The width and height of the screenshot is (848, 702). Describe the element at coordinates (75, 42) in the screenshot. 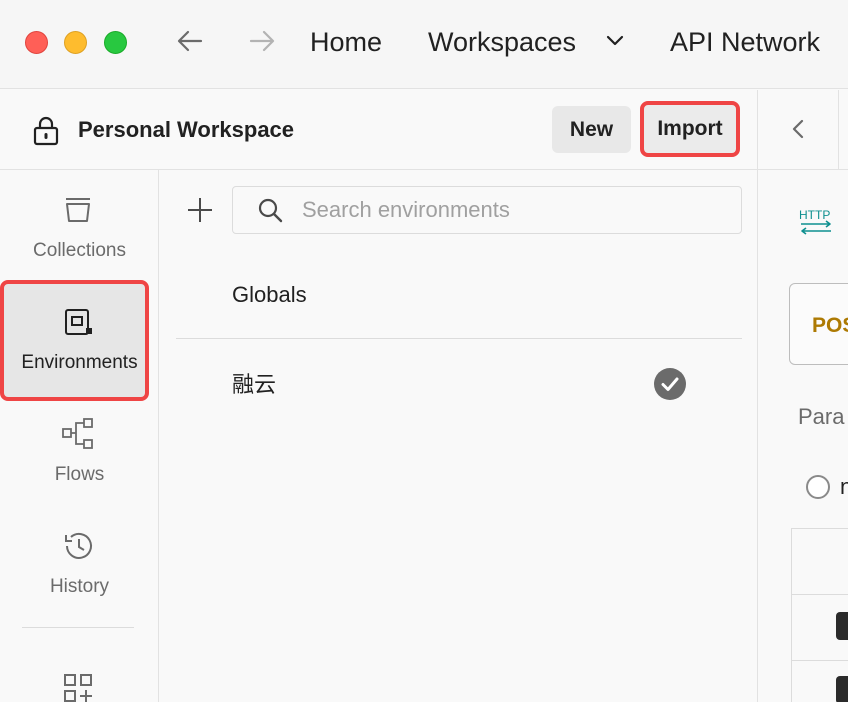

I see `window-minimize-button` at that location.